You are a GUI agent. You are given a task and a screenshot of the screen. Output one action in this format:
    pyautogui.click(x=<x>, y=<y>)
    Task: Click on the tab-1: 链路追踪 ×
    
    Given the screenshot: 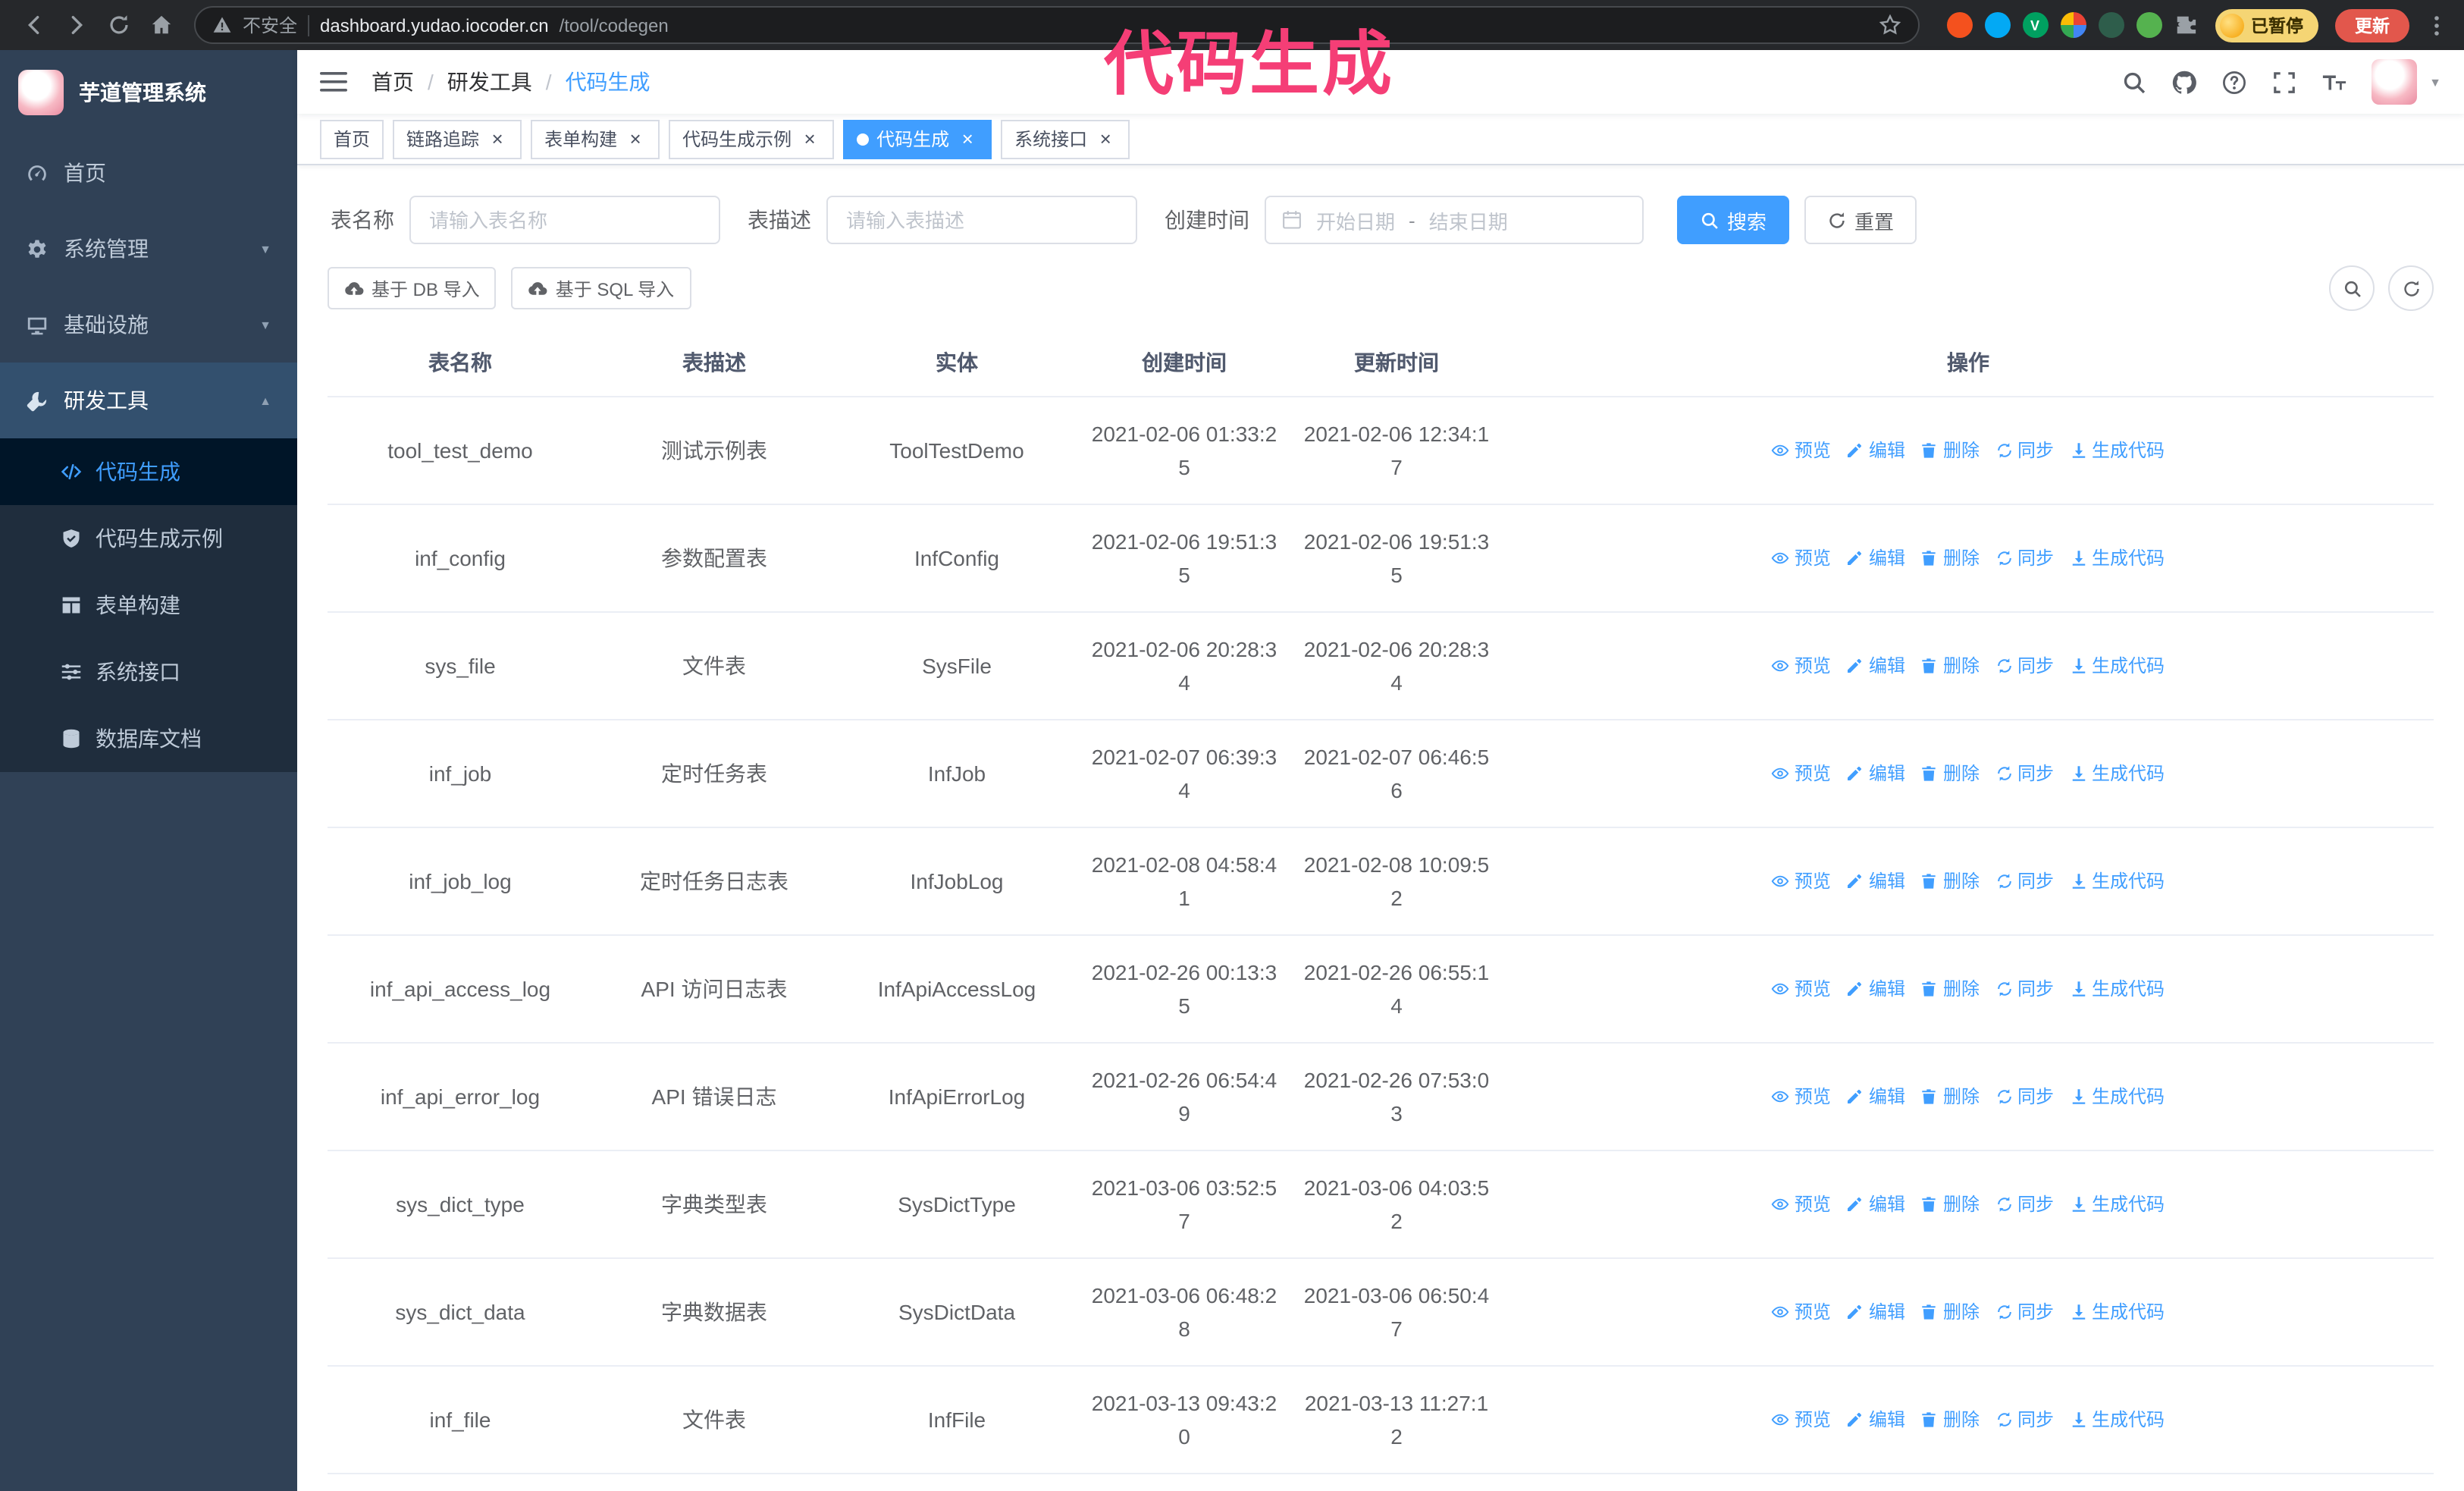 What is the action you would take?
    pyautogui.click(x=458, y=139)
    